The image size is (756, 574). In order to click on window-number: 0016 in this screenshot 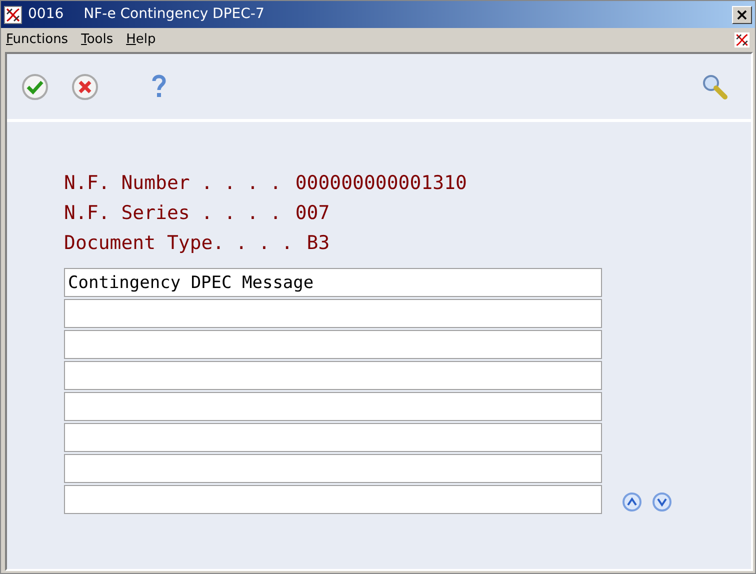, I will do `click(46, 14)`.